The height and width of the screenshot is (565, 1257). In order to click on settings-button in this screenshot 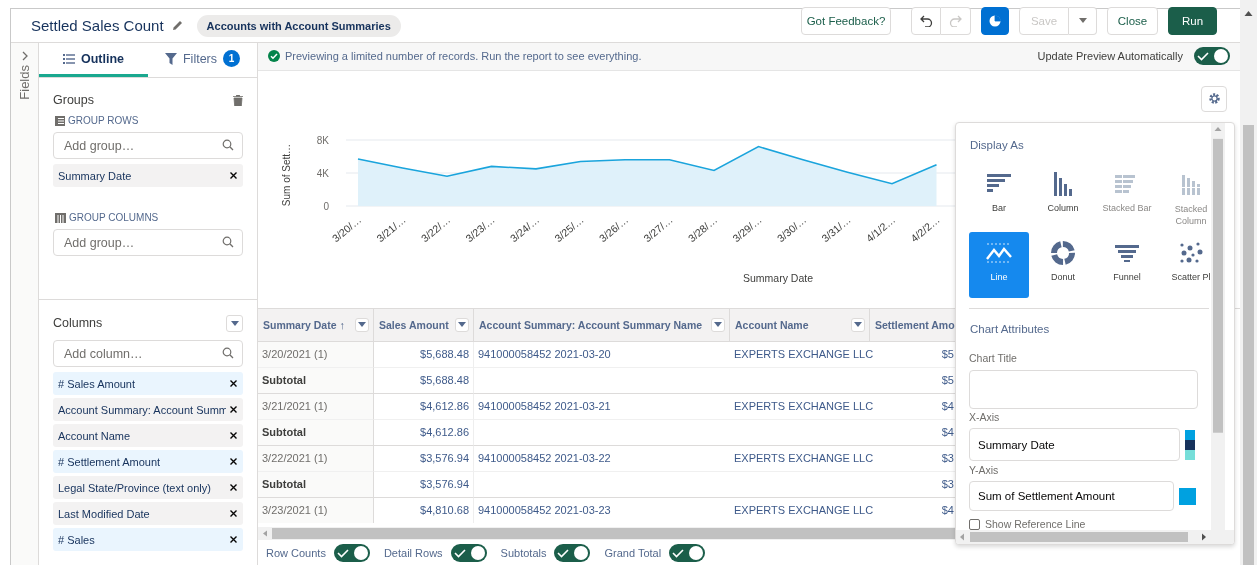, I will do `click(1214, 98)`.